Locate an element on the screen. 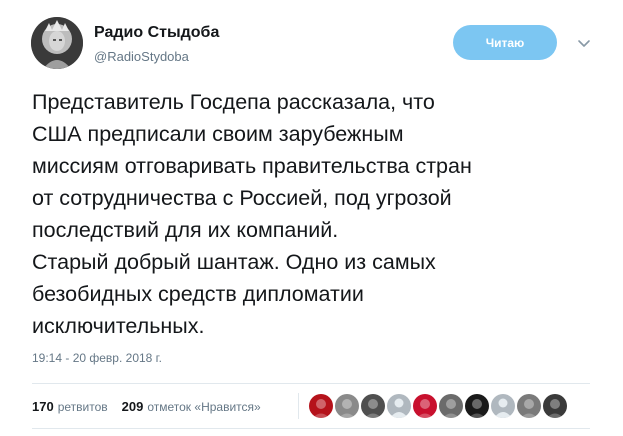 Image resolution: width=623 pixels, height=436 pixels. stats-separator is located at coordinates (298, 406).